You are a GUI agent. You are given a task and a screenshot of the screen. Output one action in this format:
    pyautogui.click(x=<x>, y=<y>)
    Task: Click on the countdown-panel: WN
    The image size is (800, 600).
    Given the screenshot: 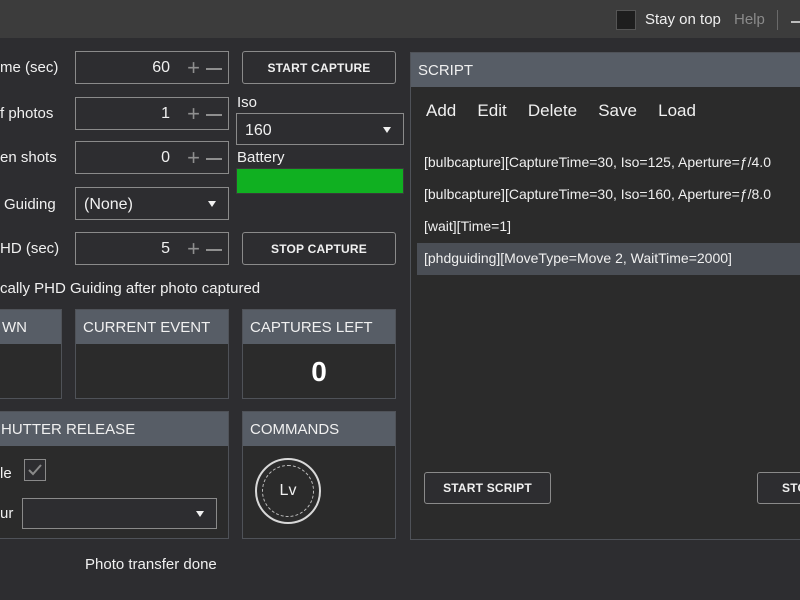 What is the action you would take?
    pyautogui.click(x=31, y=354)
    